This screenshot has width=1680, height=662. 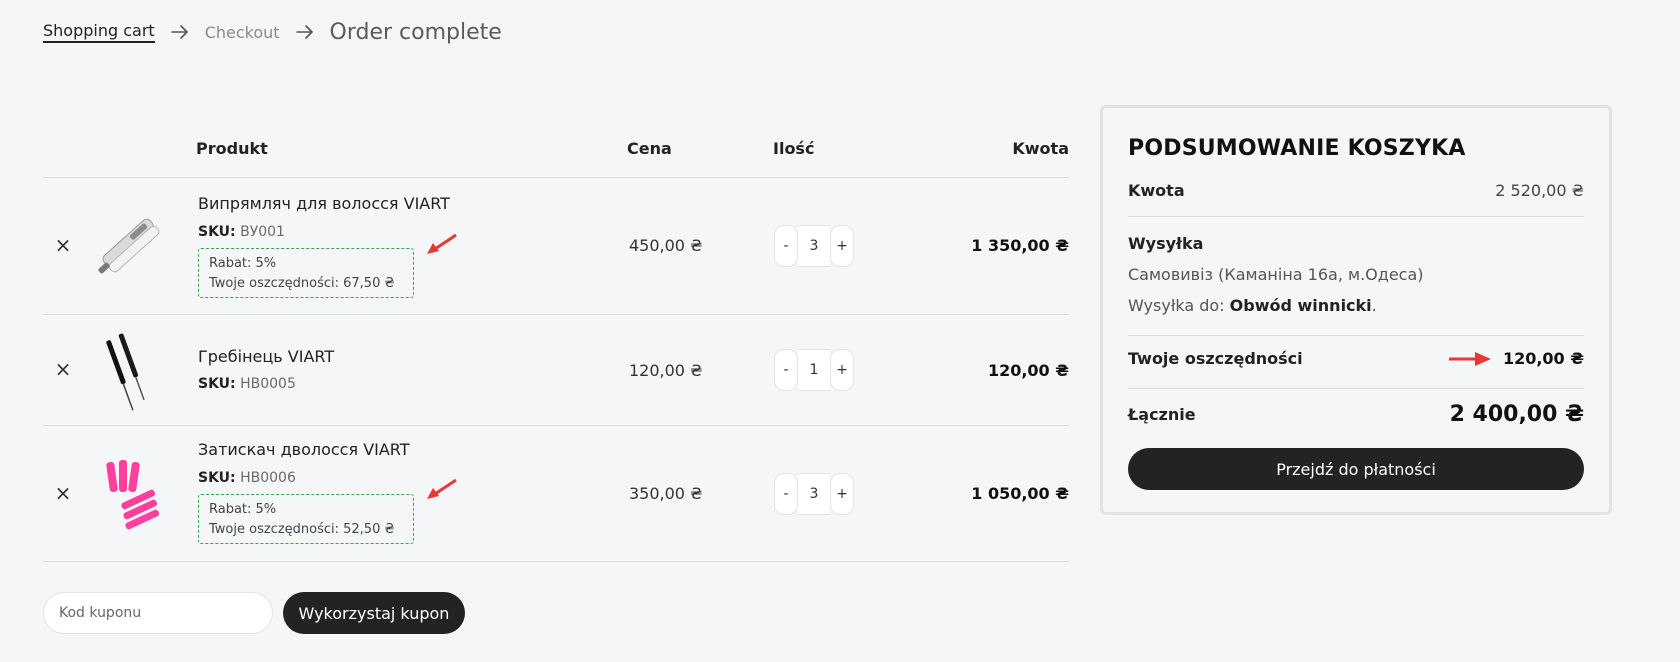 What do you see at coordinates (306, 273) in the screenshot?
I see `discount-box: Rabat: 5% Twoje oszczędności: 67,50 ₴` at bounding box center [306, 273].